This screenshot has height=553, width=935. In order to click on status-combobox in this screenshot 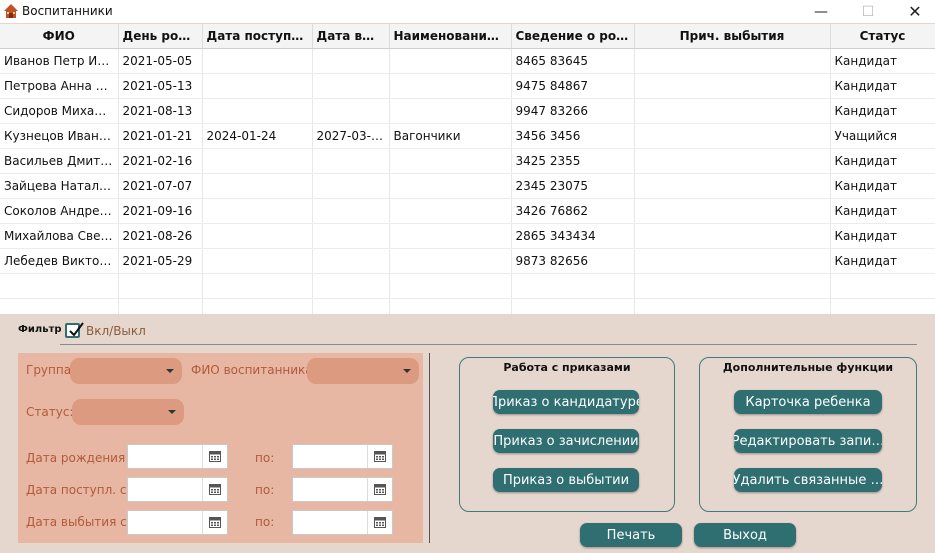, I will do `click(128, 412)`.